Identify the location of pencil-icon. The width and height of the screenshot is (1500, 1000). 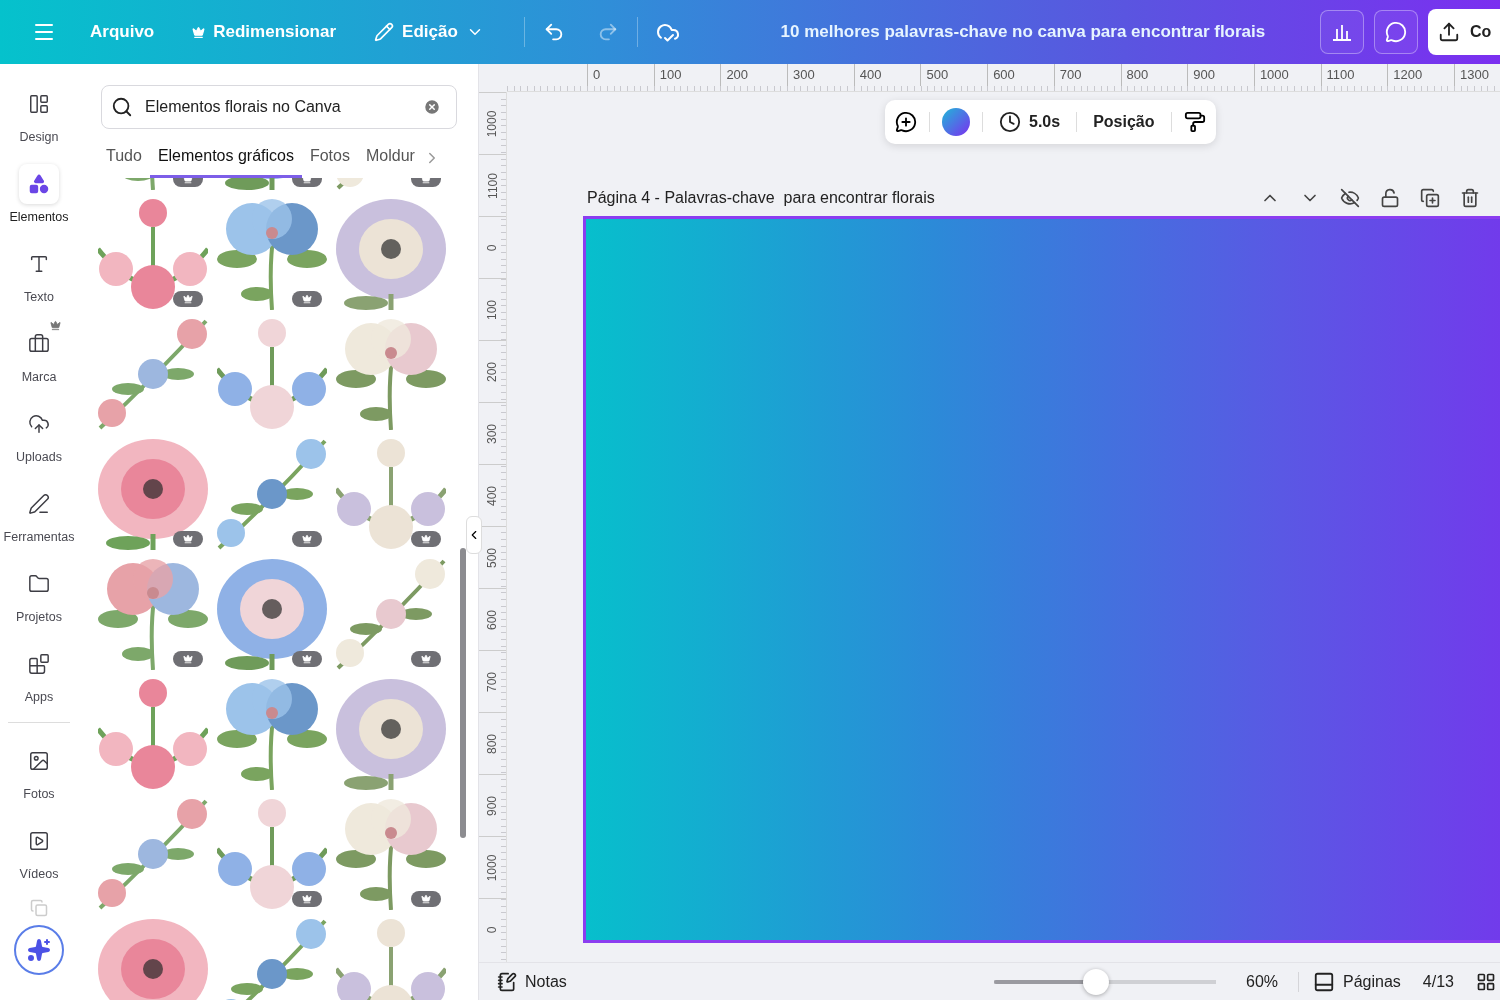
(384, 32).